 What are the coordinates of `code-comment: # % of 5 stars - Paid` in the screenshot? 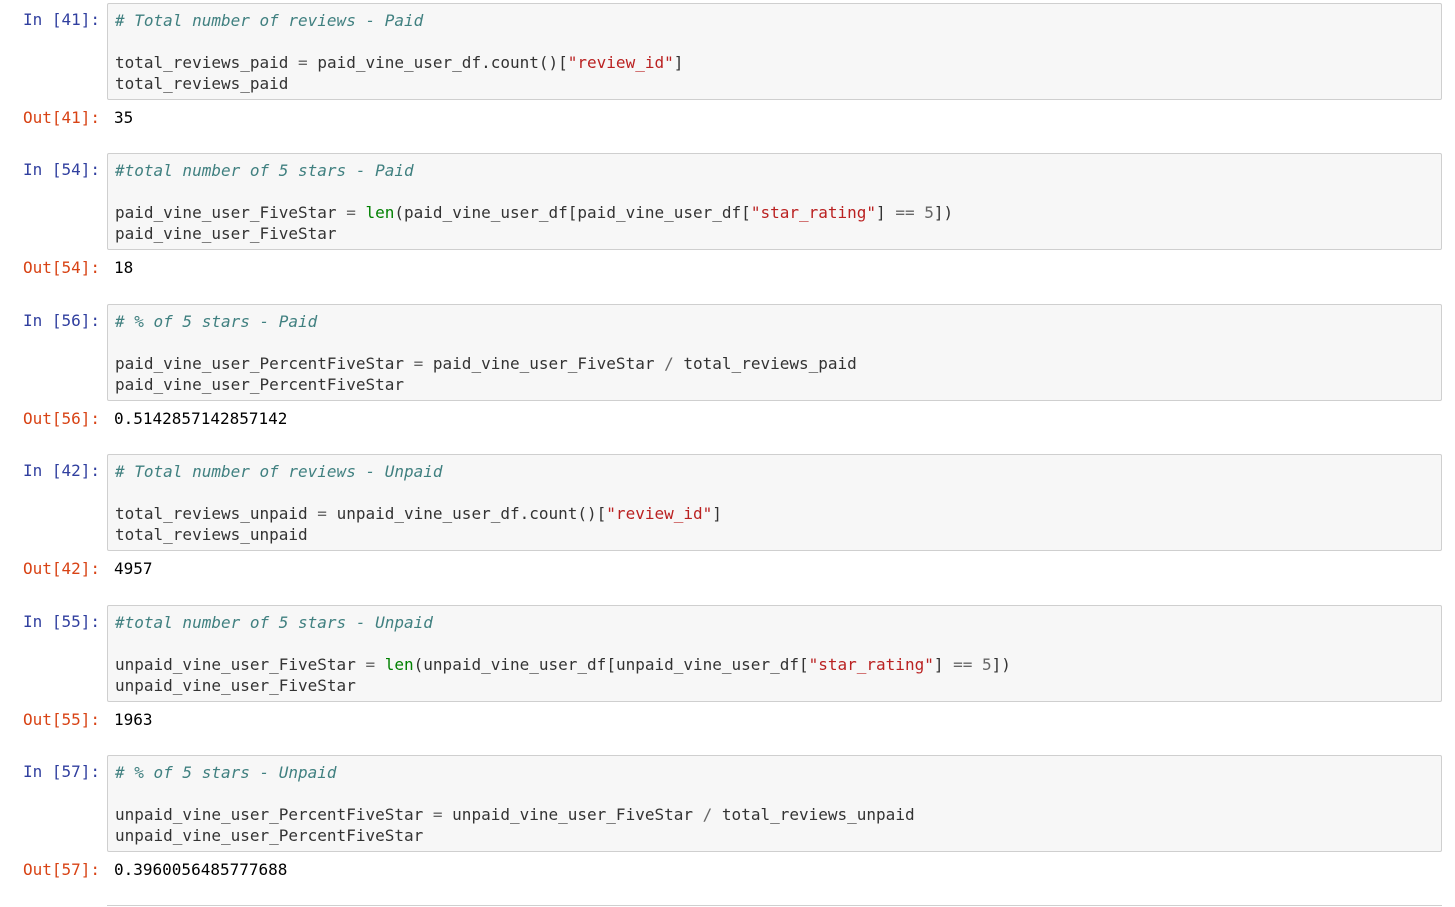 It's located at (216, 321).